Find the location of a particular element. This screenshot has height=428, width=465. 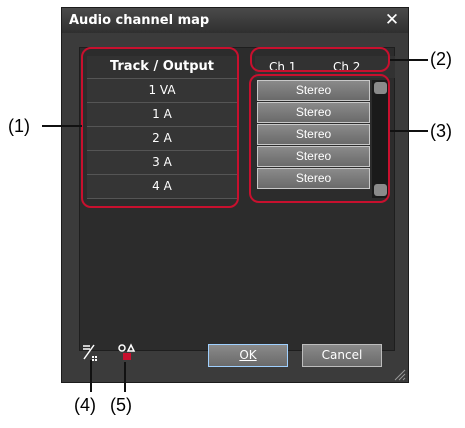

callout-label-4: (4) is located at coordinates (85, 405).